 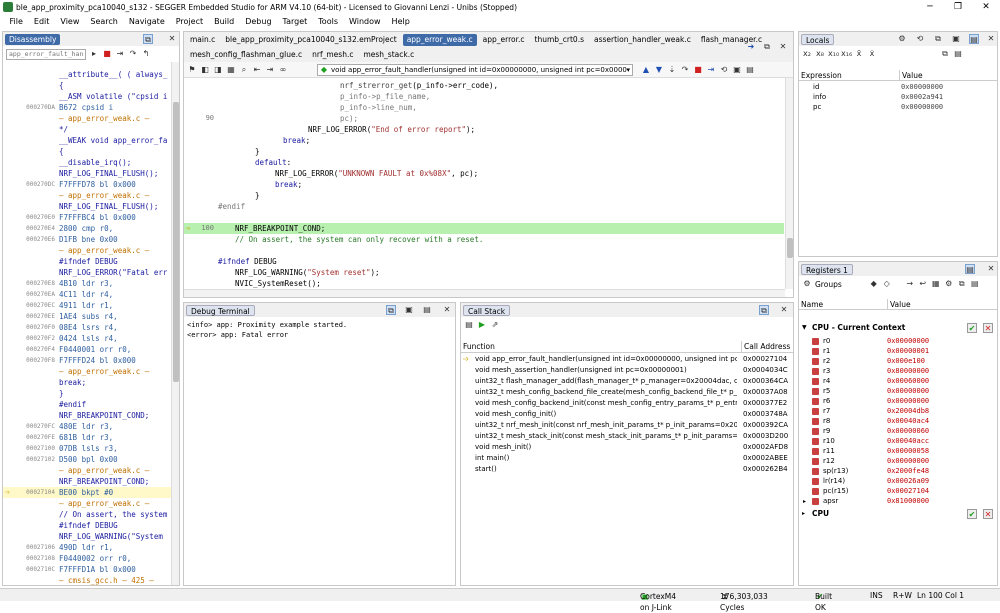 What do you see at coordinates (220, 310) in the screenshot?
I see `debug-terminal-tab: Debug Terminal` at bounding box center [220, 310].